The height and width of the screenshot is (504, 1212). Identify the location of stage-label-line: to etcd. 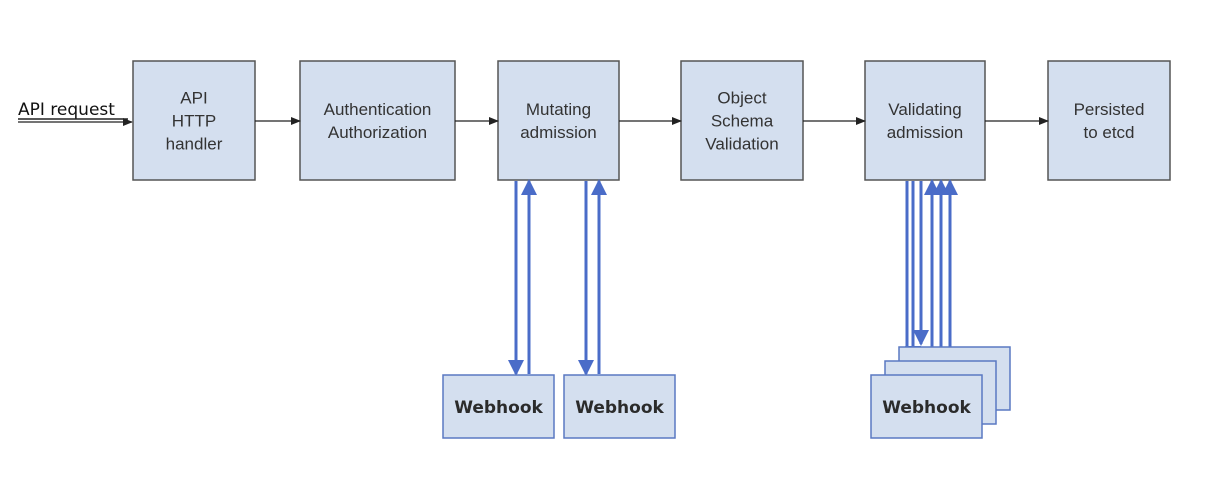
(1108, 132).